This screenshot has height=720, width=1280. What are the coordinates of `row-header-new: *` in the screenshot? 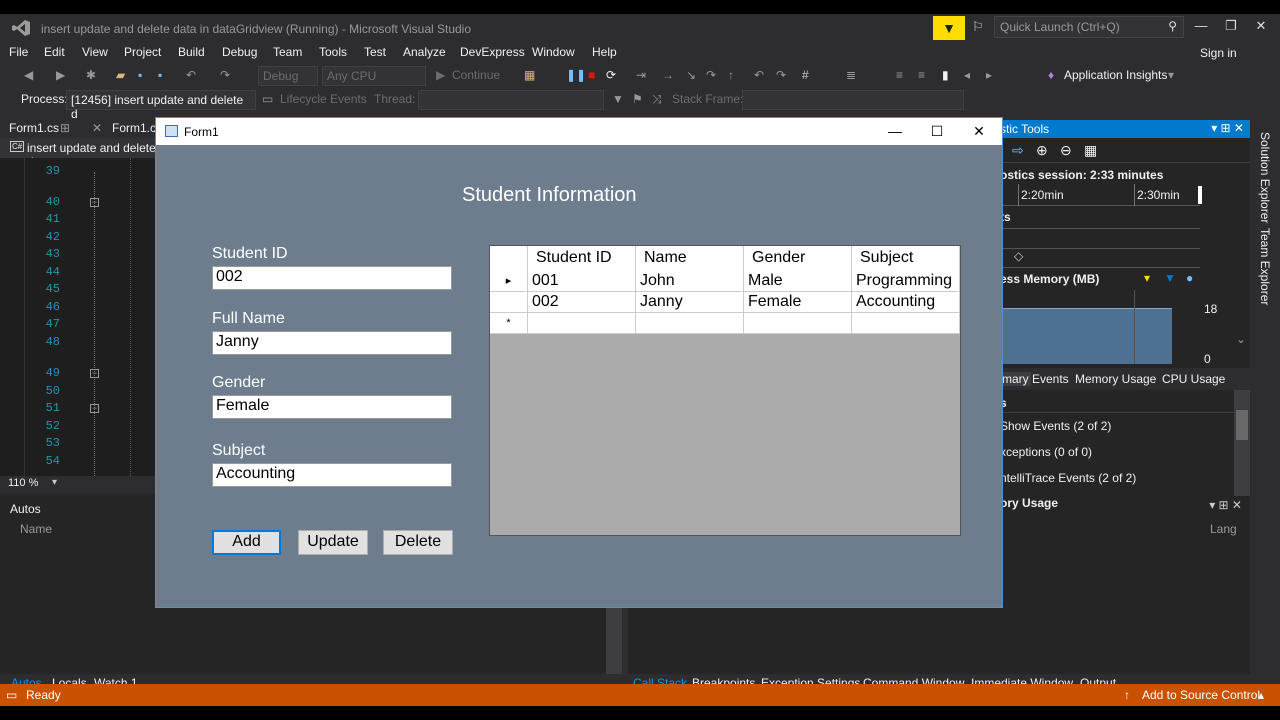 It's located at (509, 323).